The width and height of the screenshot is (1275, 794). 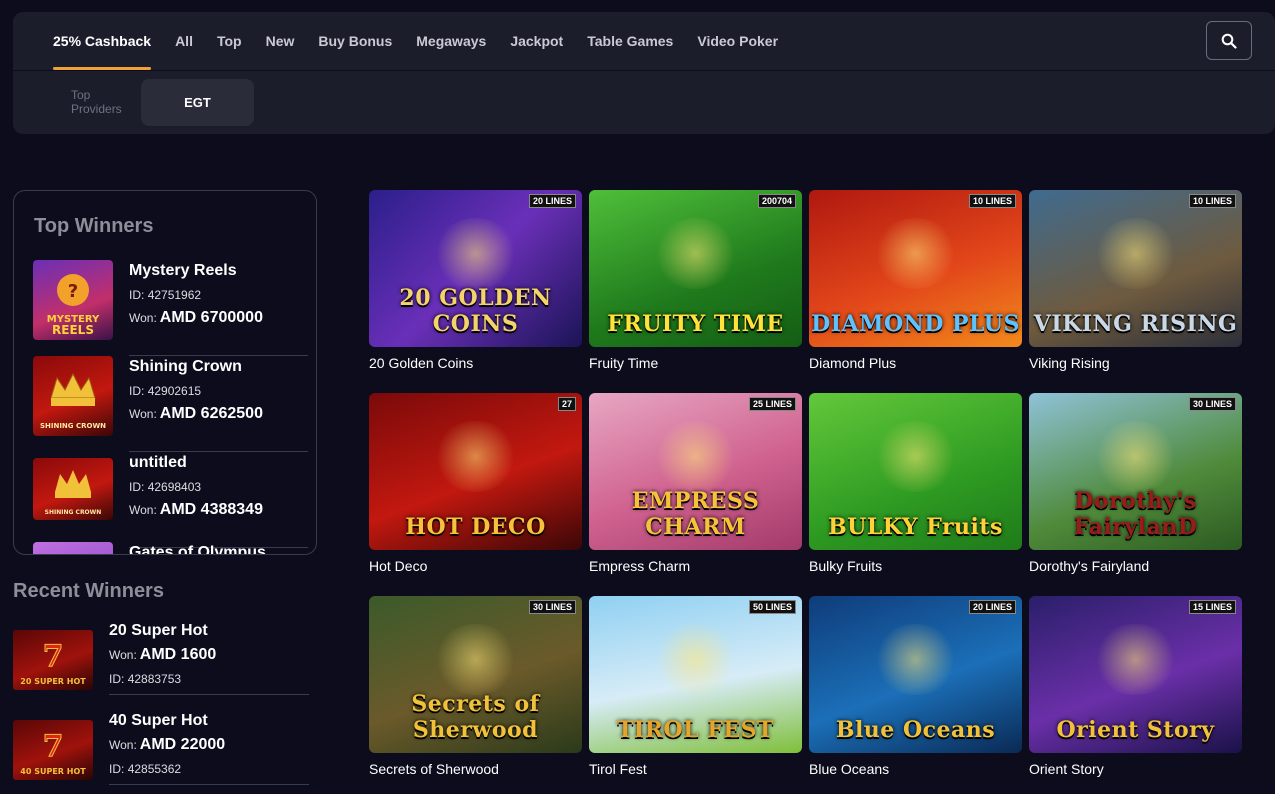 I want to click on game-logo: Secrets of Sherwood, so click(x=475, y=717).